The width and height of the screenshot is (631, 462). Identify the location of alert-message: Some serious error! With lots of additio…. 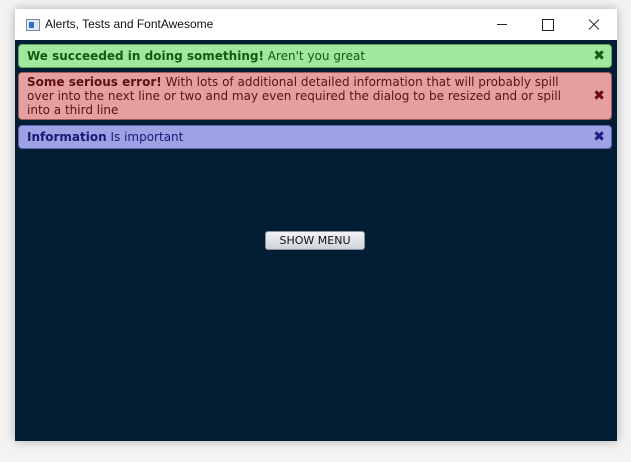
(306, 96).